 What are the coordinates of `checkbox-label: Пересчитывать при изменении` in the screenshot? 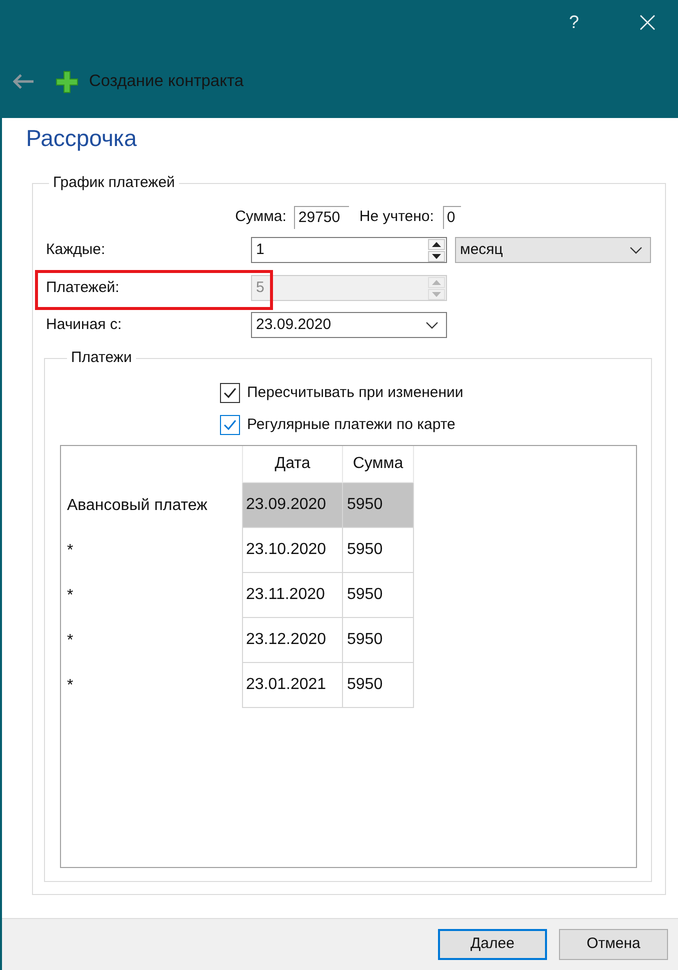 It's located at (355, 393).